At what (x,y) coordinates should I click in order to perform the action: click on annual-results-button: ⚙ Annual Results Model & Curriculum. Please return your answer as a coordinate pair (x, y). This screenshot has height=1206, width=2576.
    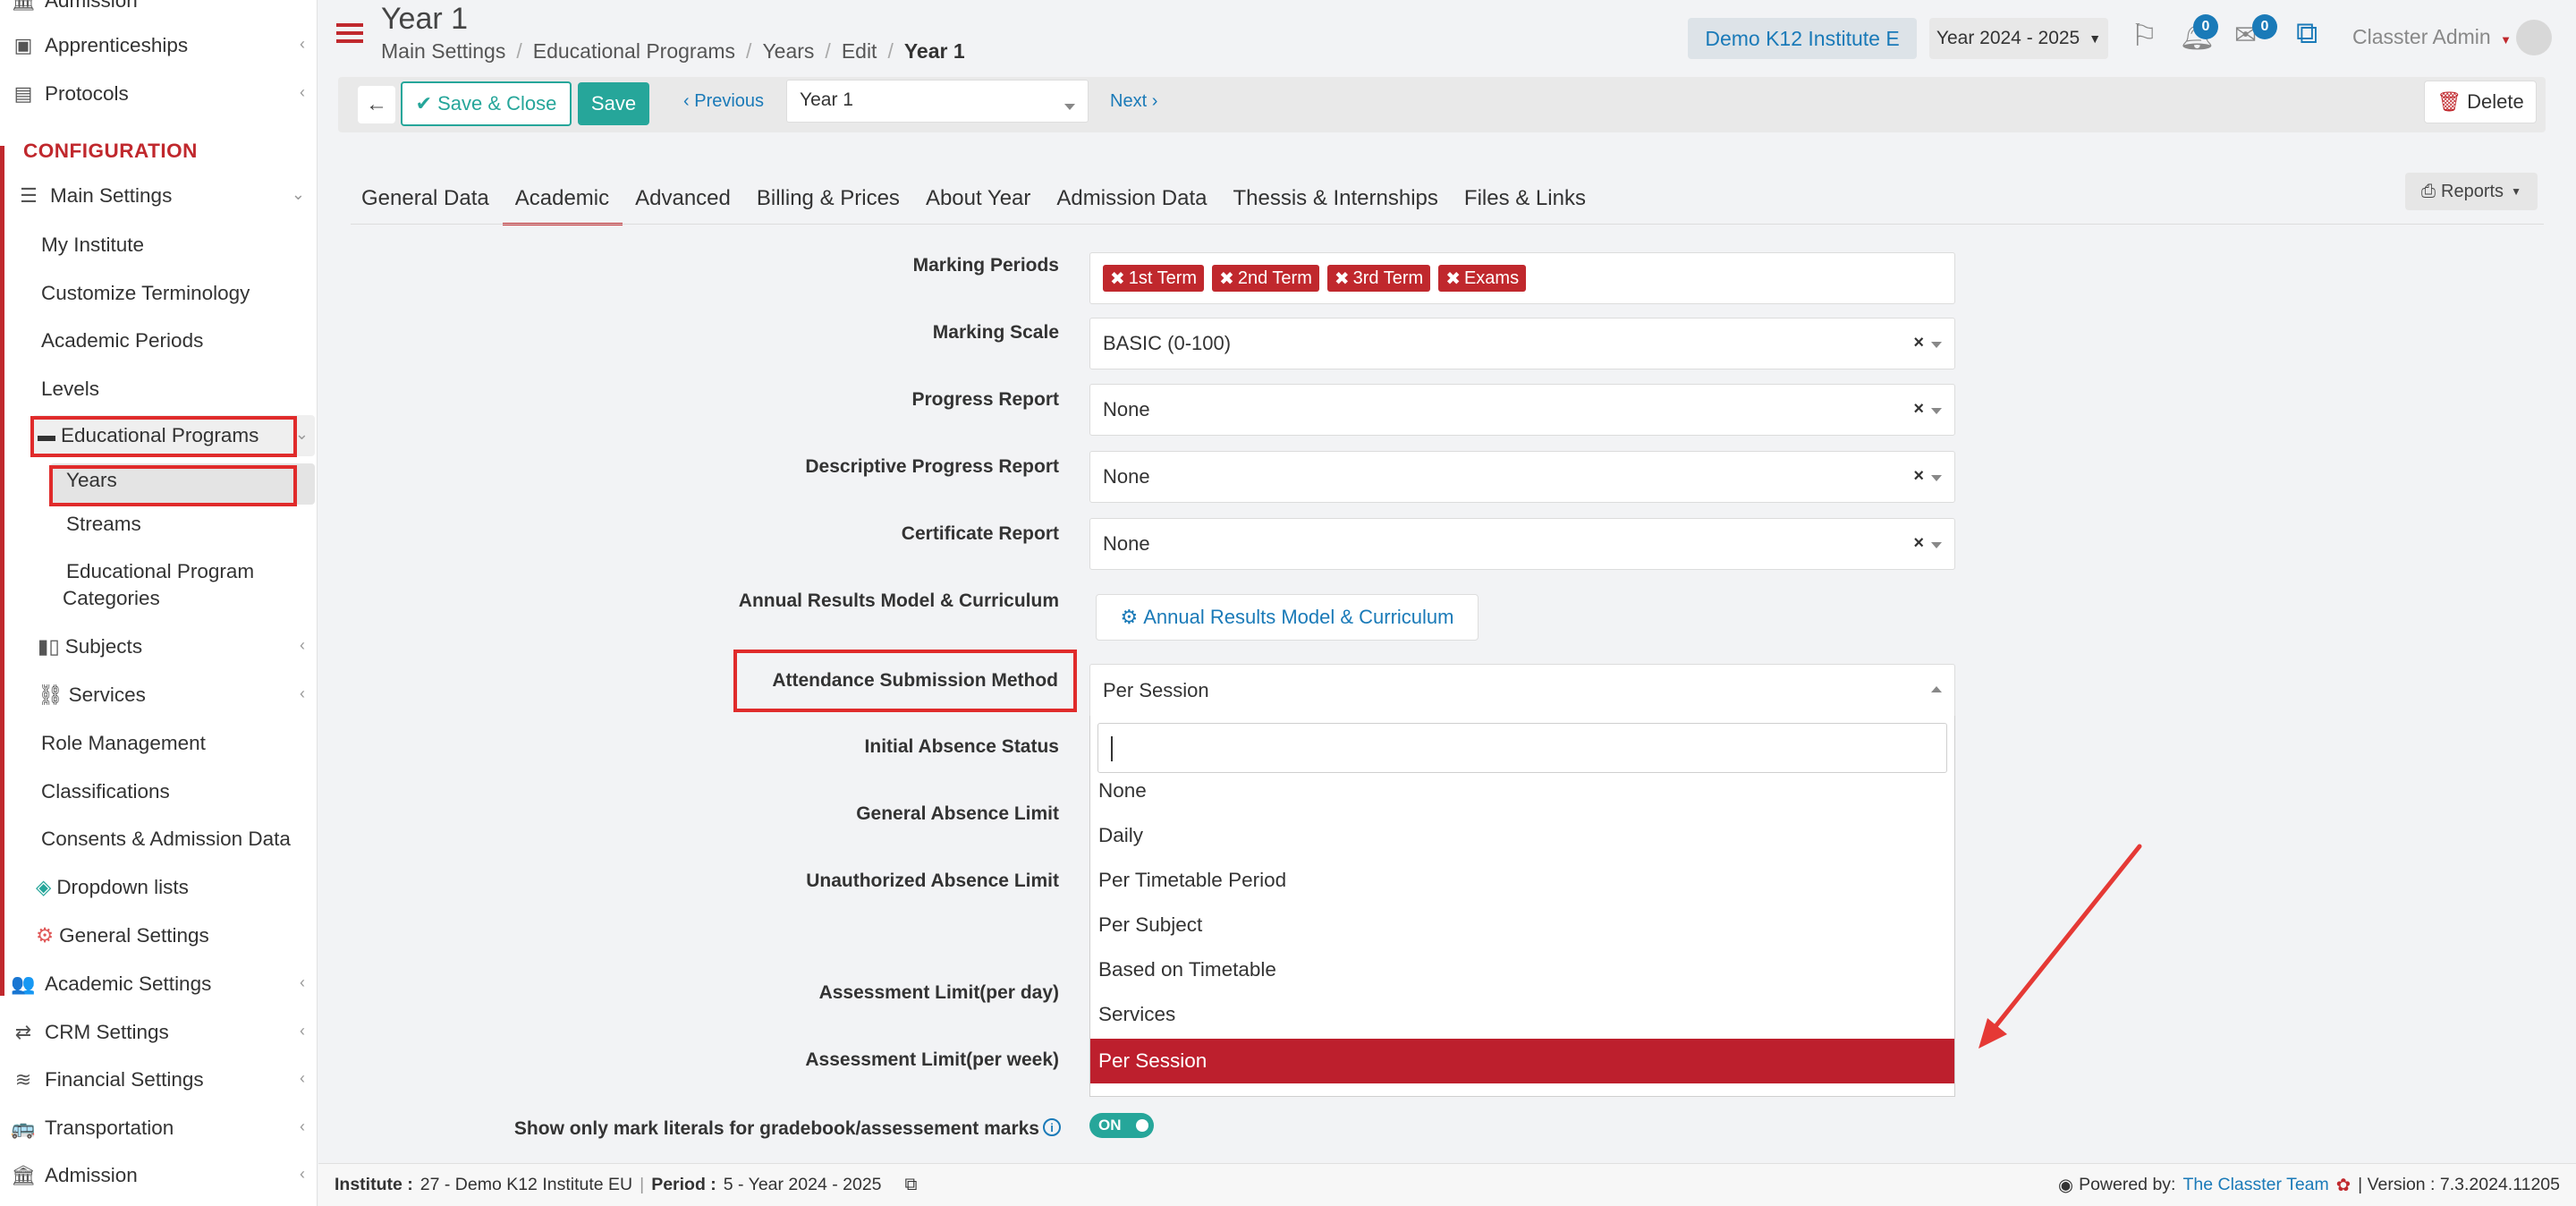
    Looking at the image, I should click on (1287, 617).